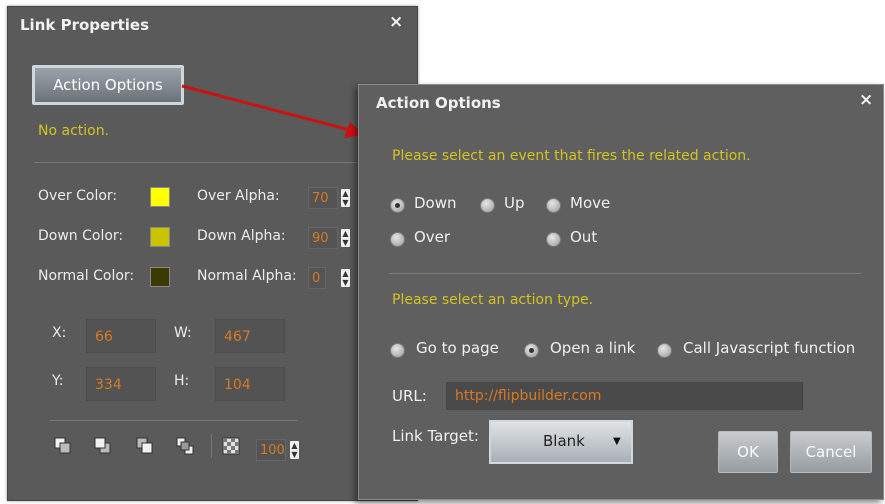 The image size is (885, 504). What do you see at coordinates (590, 203) in the screenshot?
I see `event-move-label: Move` at bounding box center [590, 203].